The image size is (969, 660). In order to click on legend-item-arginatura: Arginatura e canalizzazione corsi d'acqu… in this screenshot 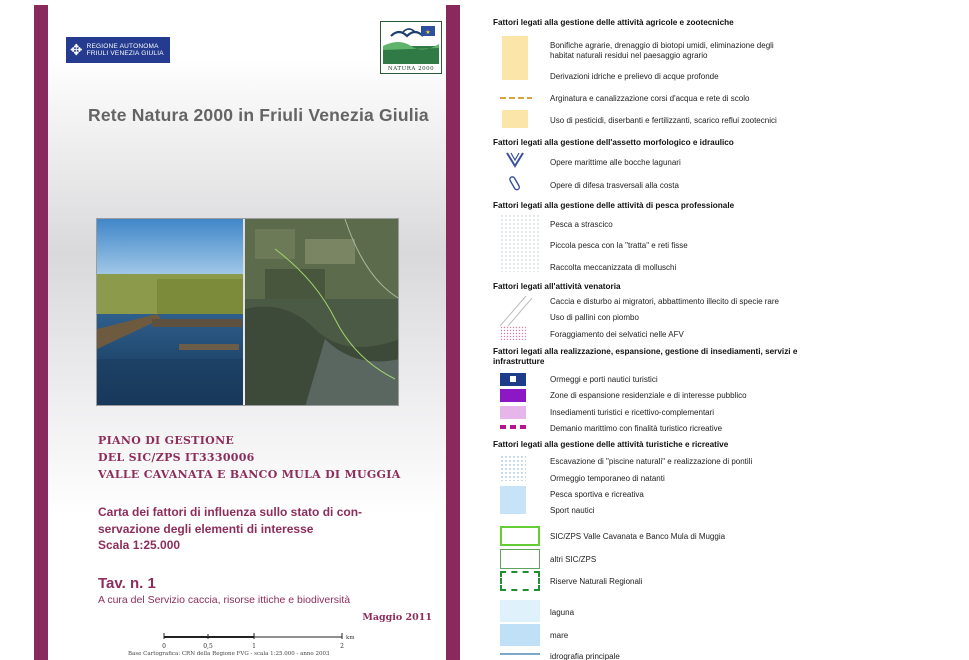, I will do `click(650, 98)`.